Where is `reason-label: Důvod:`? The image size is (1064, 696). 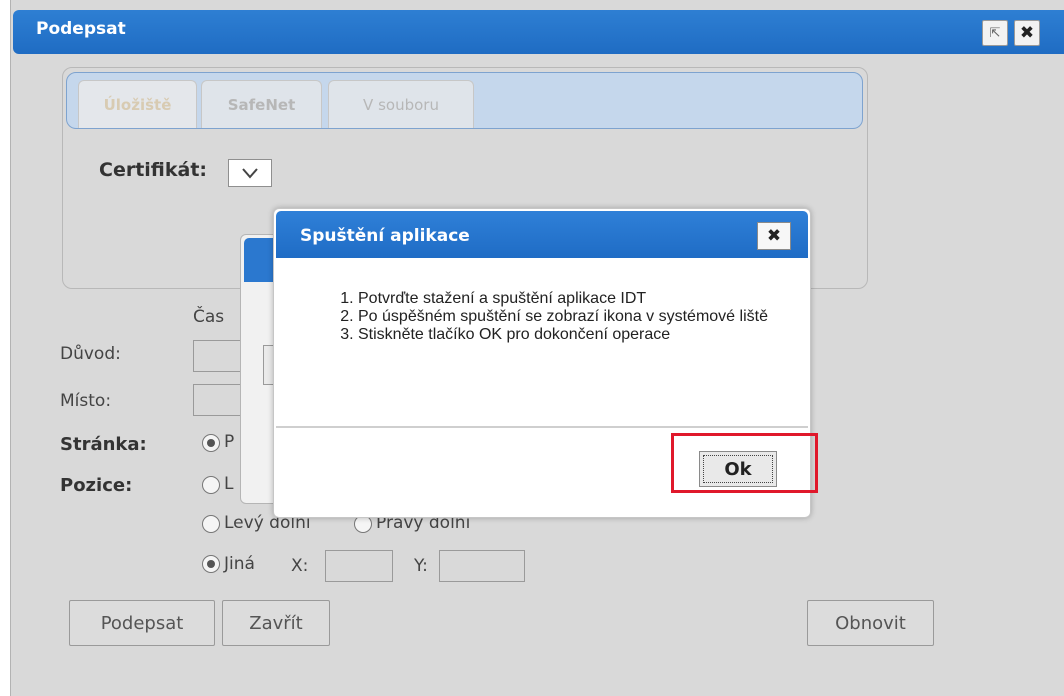
reason-label: Důvod: is located at coordinates (90, 354).